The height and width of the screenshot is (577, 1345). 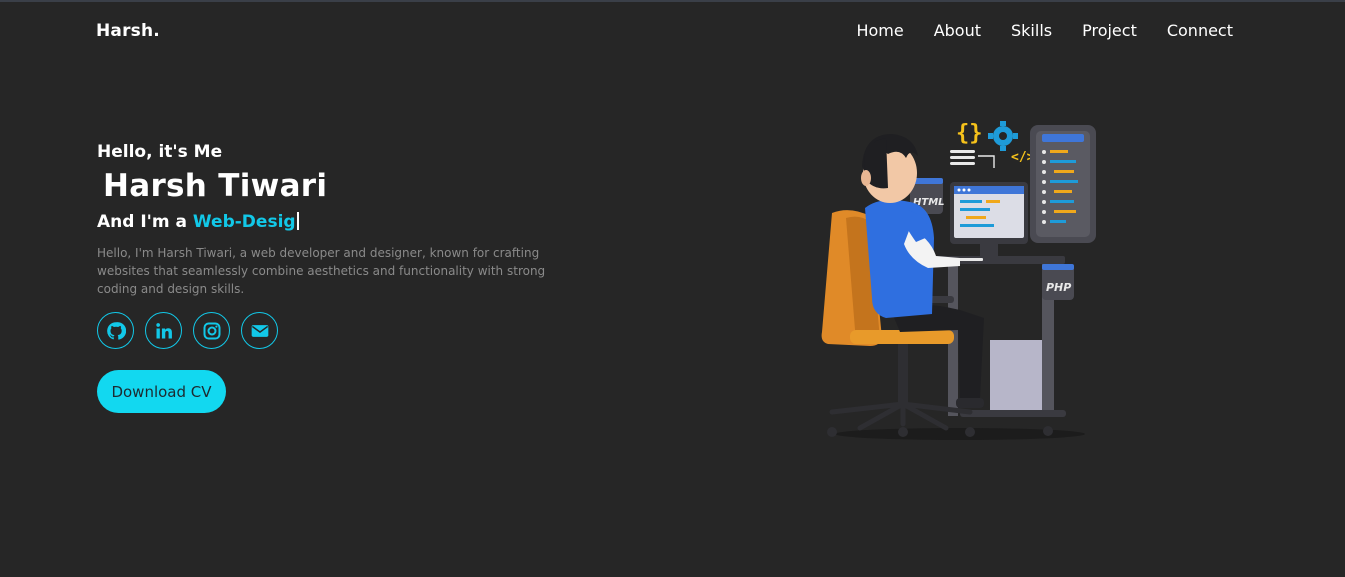 What do you see at coordinates (215, 186) in the screenshot?
I see `hero-name: Harsh Tiwari` at bounding box center [215, 186].